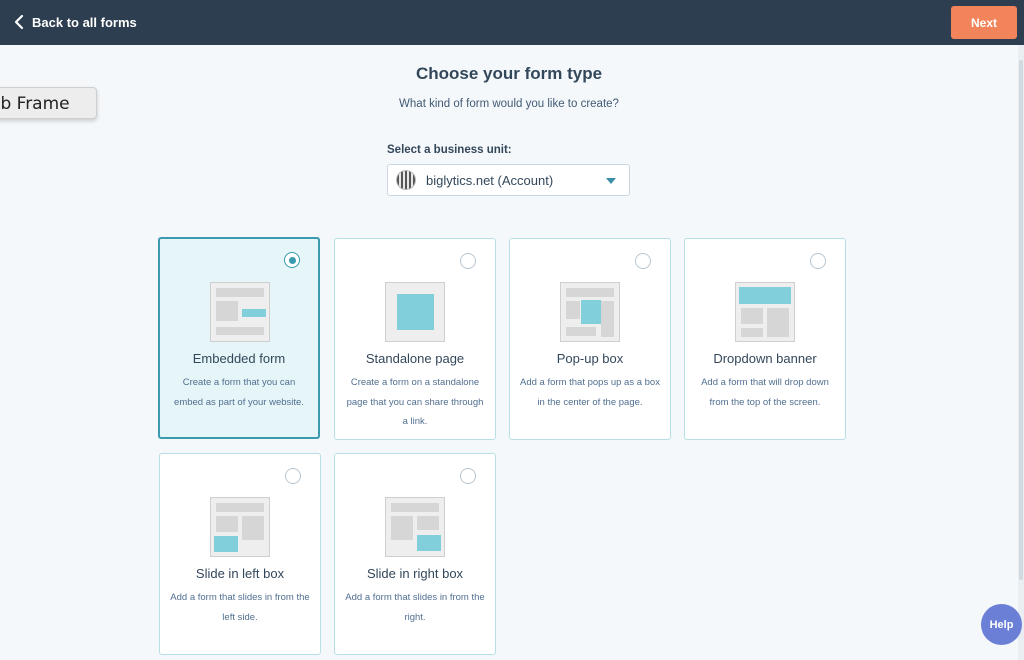 The width and height of the screenshot is (1024, 660). I want to click on business-unit-select: biglytics.net (Account), so click(508, 180).